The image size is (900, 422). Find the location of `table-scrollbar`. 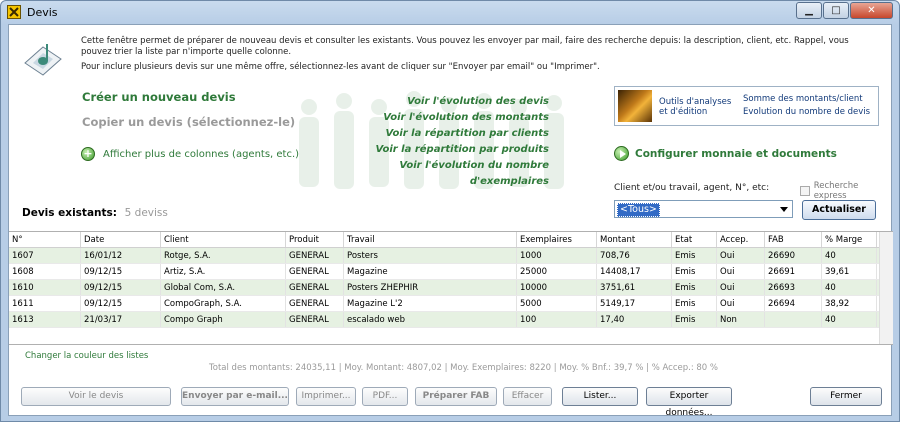

table-scrollbar is located at coordinates (886, 288).